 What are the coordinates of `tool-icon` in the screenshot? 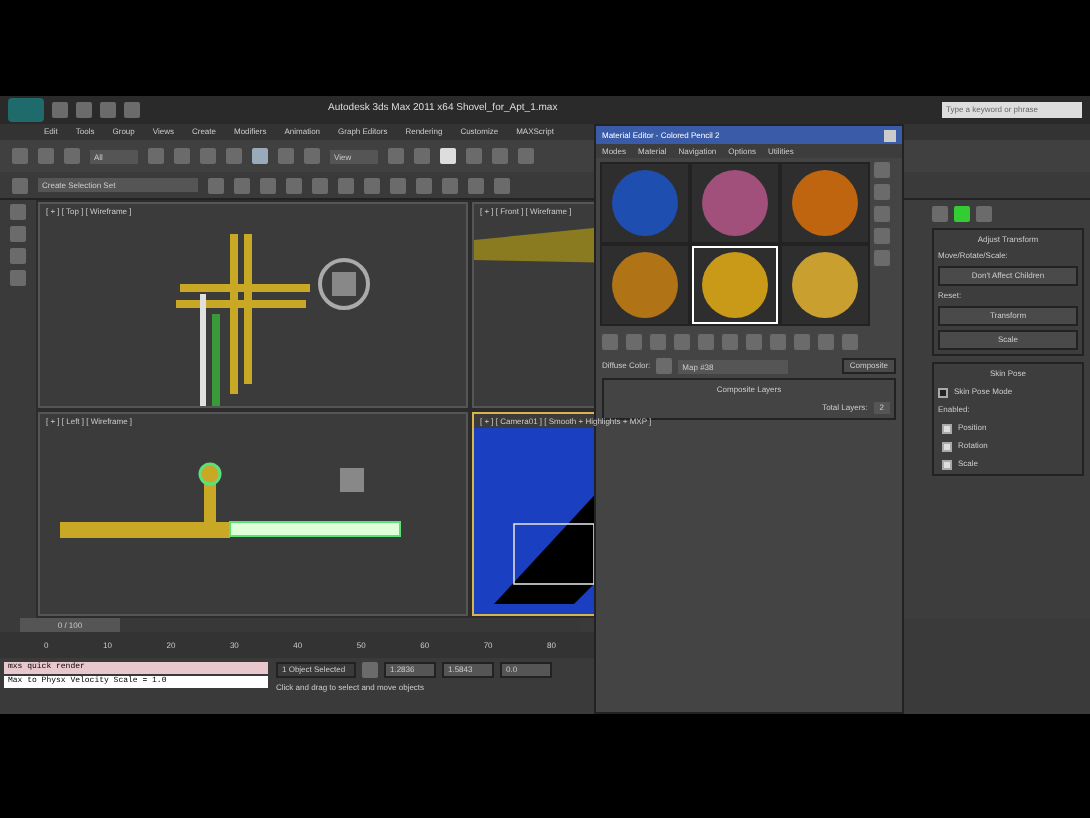 It's located at (370, 670).